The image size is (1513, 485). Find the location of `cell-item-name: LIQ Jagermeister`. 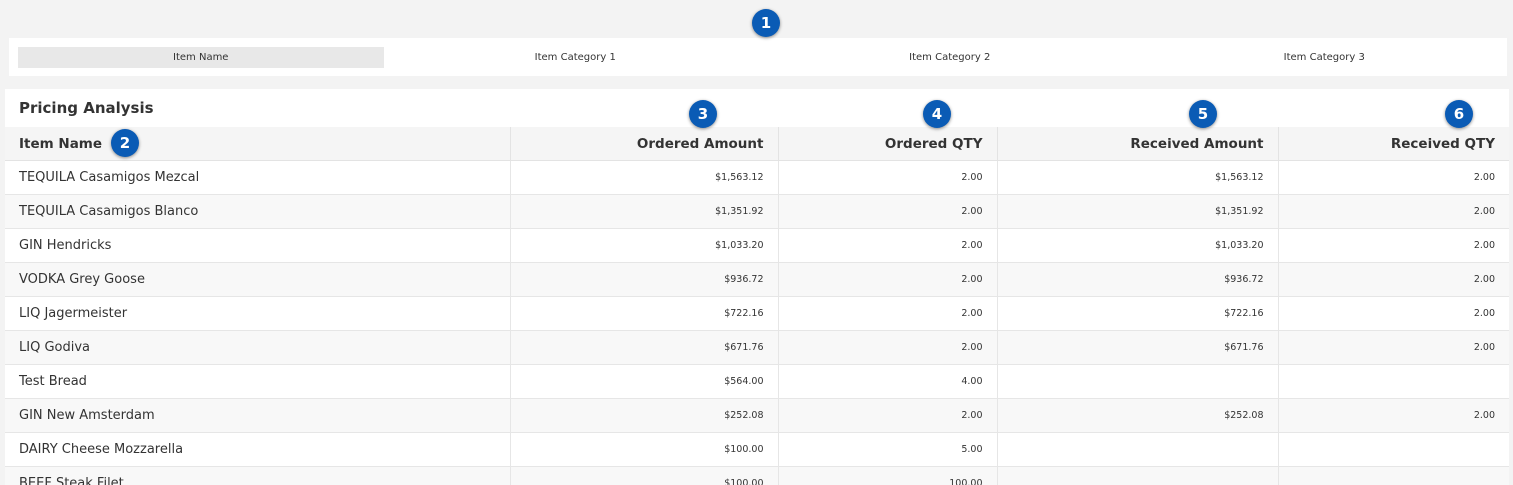

cell-item-name: LIQ Jagermeister is located at coordinates (258, 313).